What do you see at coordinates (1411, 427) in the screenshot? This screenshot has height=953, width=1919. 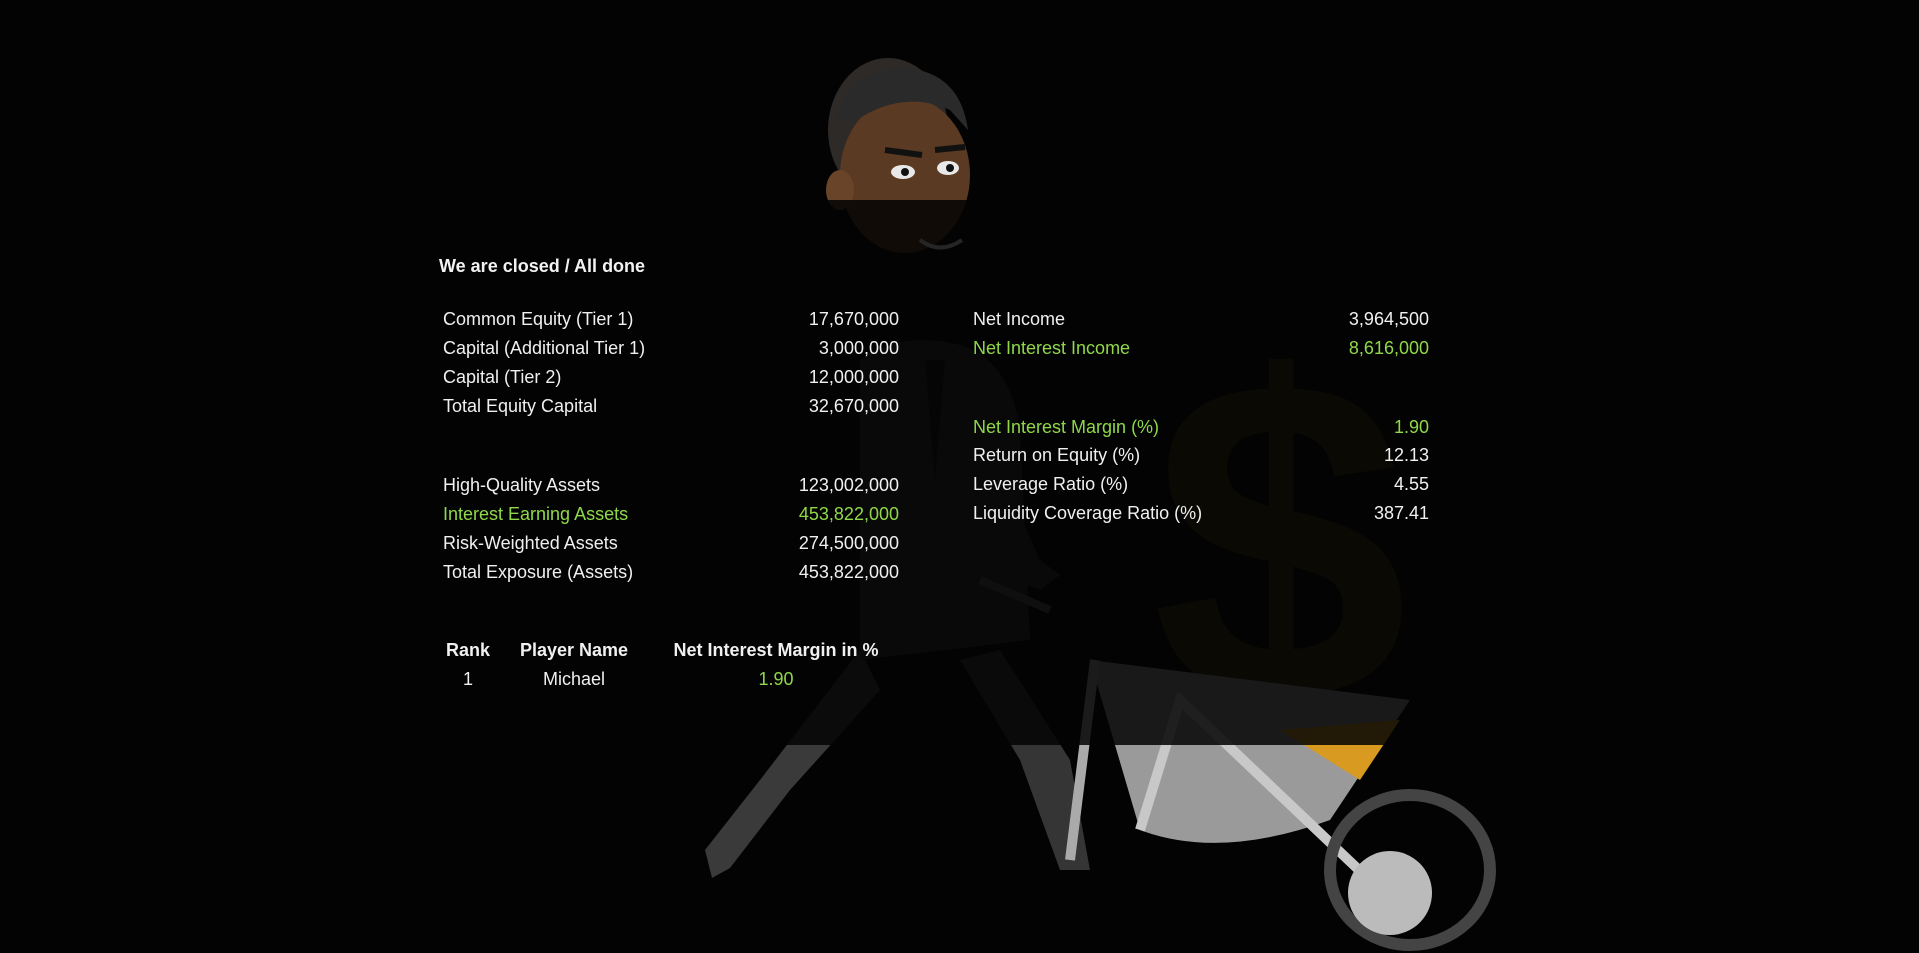 I see `stat-value: 1.90` at bounding box center [1411, 427].